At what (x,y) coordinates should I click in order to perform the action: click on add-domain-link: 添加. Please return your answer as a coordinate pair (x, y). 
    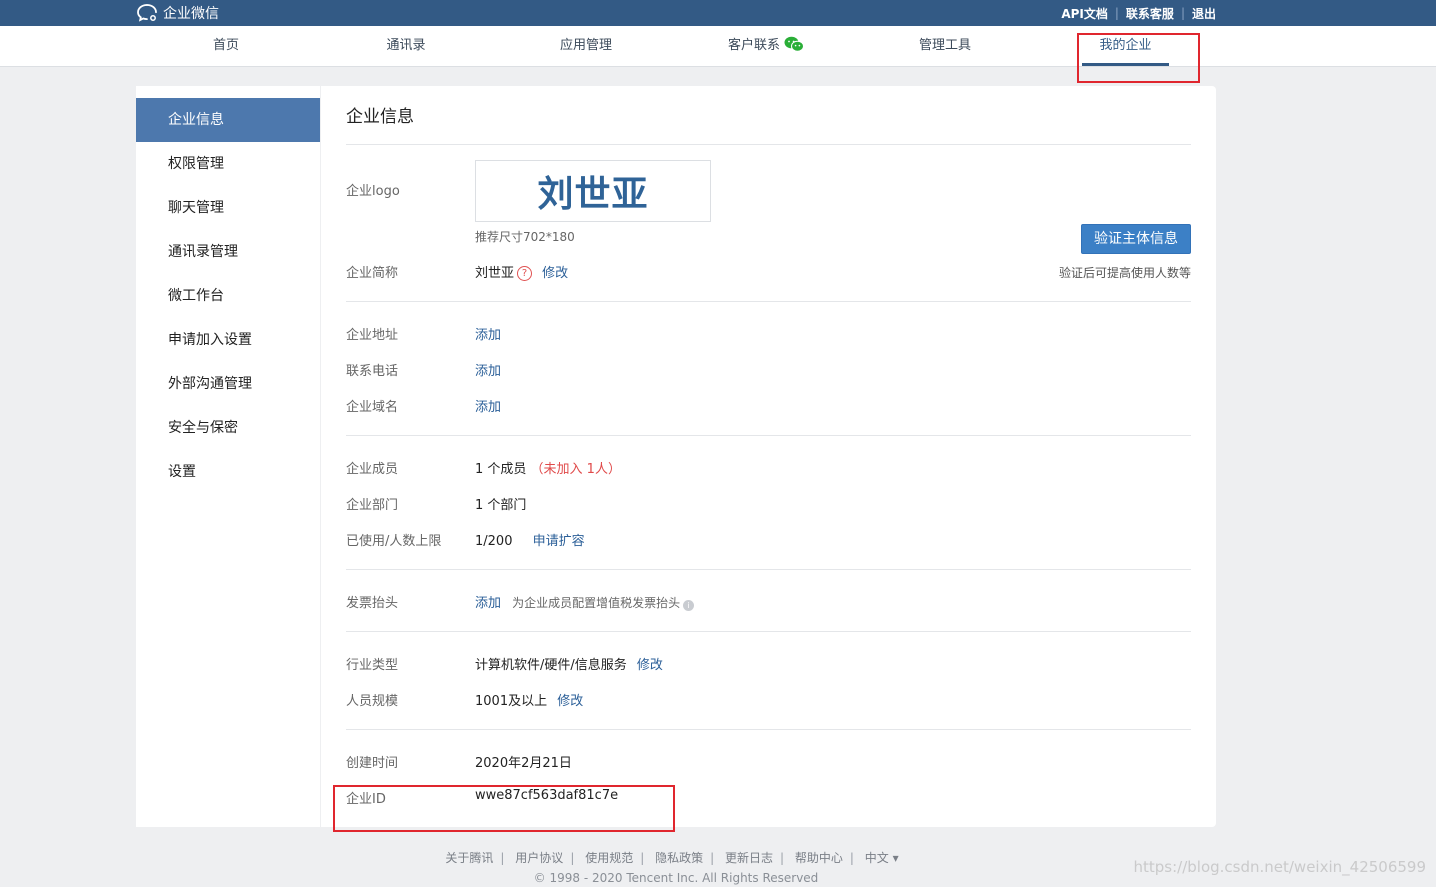
    Looking at the image, I should click on (488, 405).